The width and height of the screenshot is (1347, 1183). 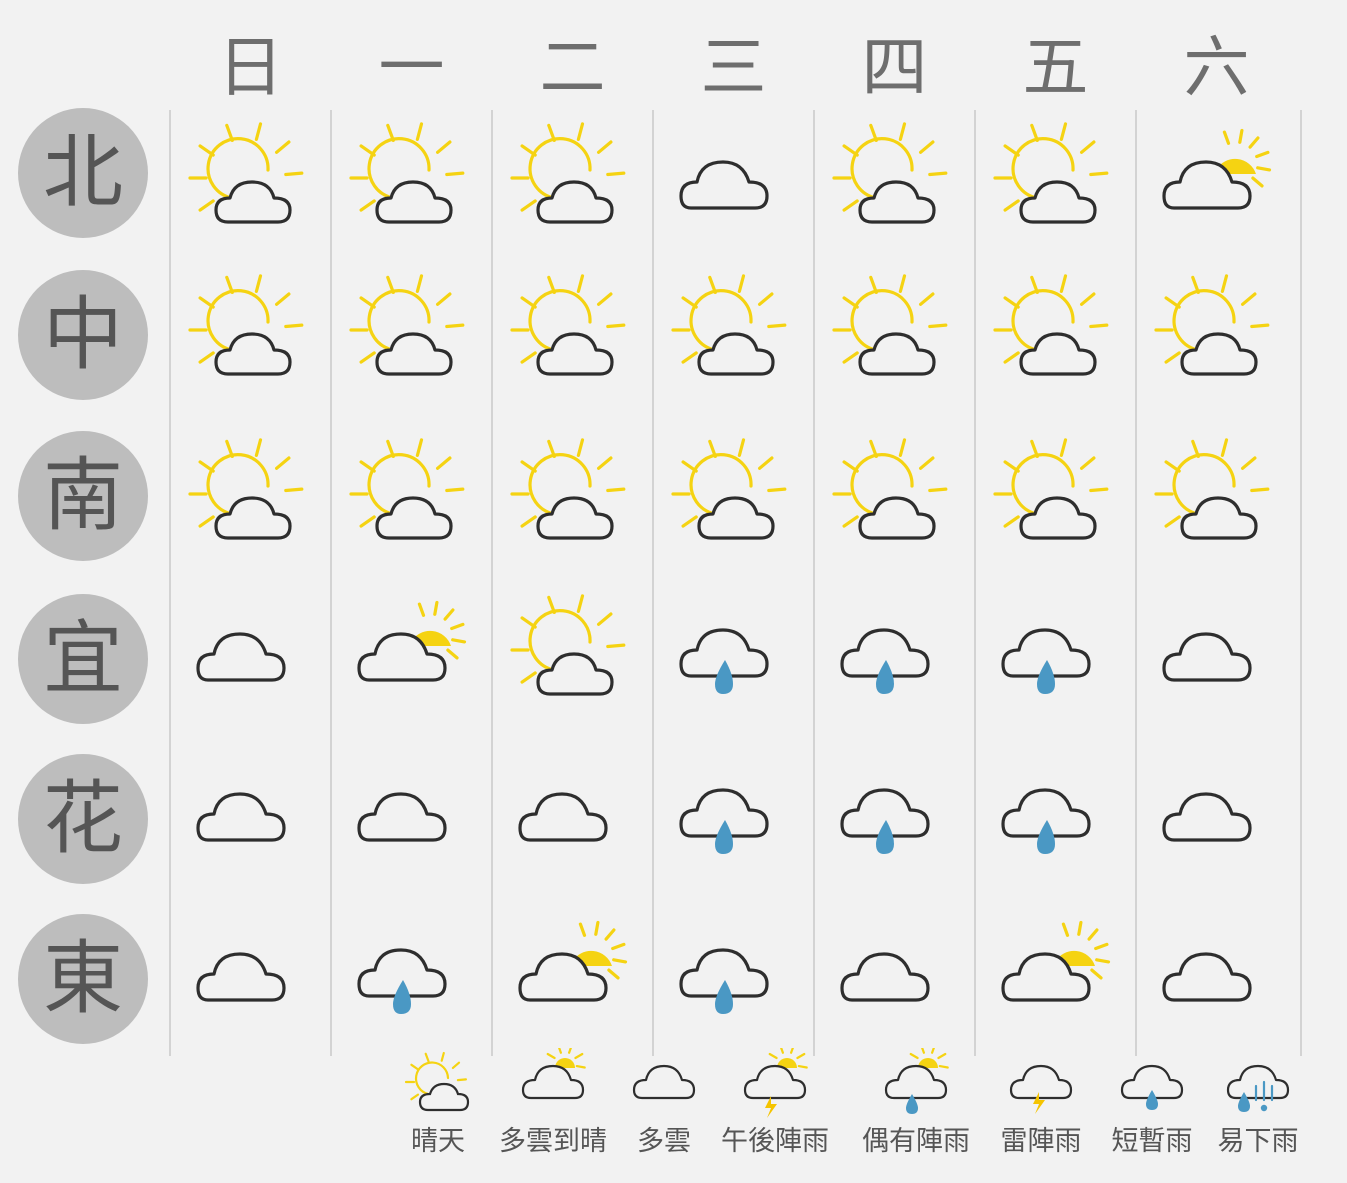 I want to click on legend-cloudy-icon, so click(x=664, y=1082).